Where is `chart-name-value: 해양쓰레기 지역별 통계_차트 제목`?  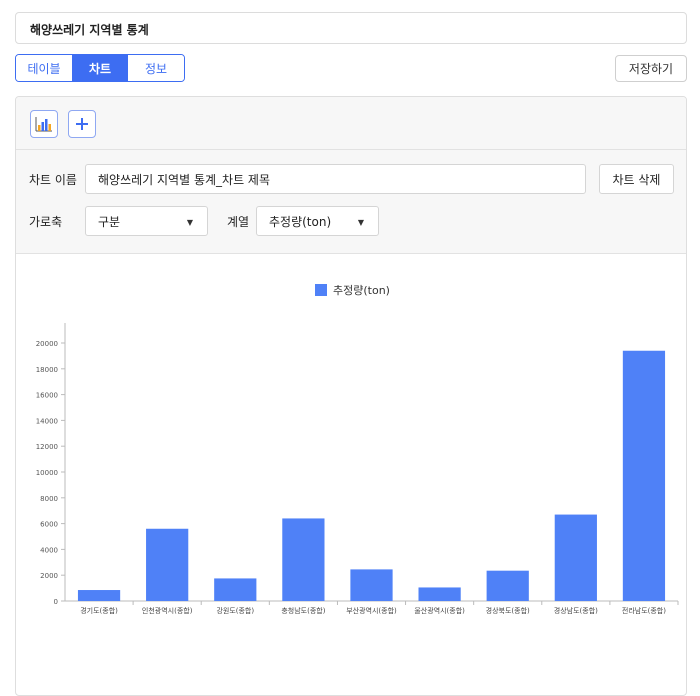
chart-name-value: 해양쓰레기 지역별 통계_차트 제목 is located at coordinates (184, 179).